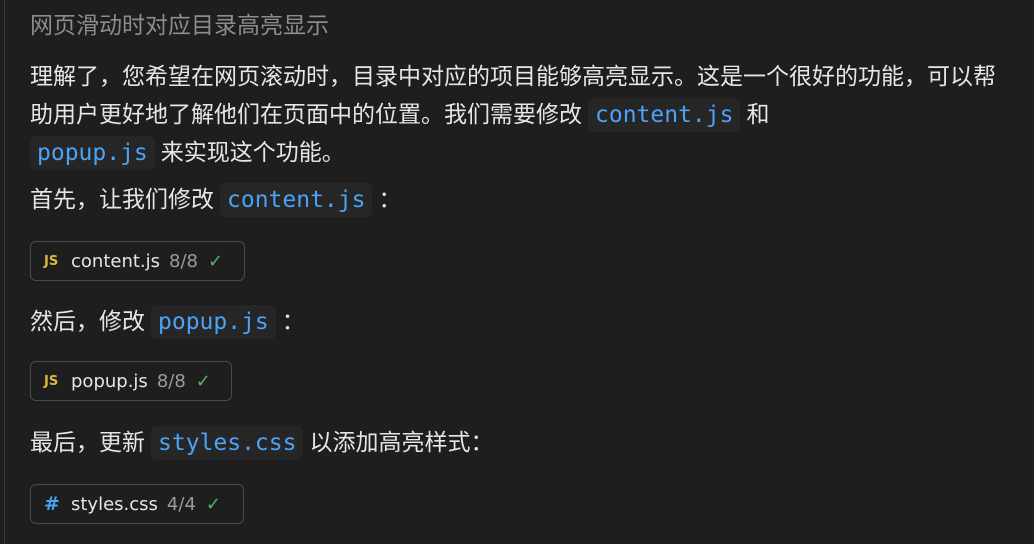 This screenshot has height=544, width=1034. I want to click on file-chip-content-js: JS content.js 8/8 ✓, so click(137, 261).